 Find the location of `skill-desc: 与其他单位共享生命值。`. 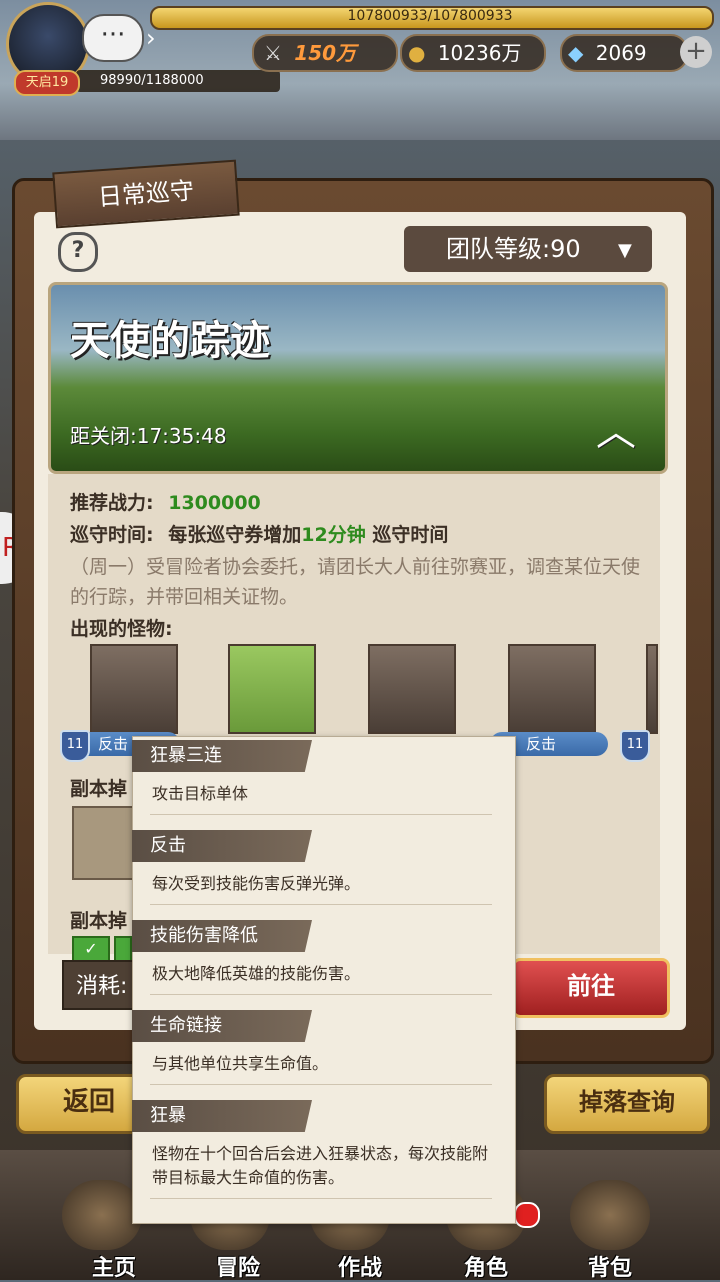

skill-desc: 与其他单位共享生命值。 is located at coordinates (240, 1063).